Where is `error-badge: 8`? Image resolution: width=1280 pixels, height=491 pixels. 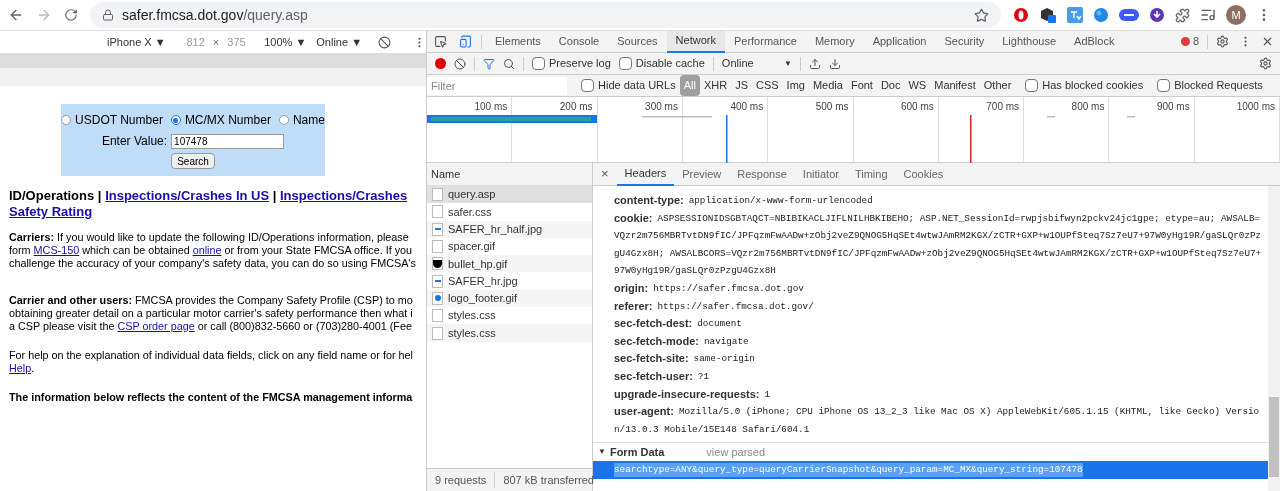 error-badge: 8 is located at coordinates (1189, 41).